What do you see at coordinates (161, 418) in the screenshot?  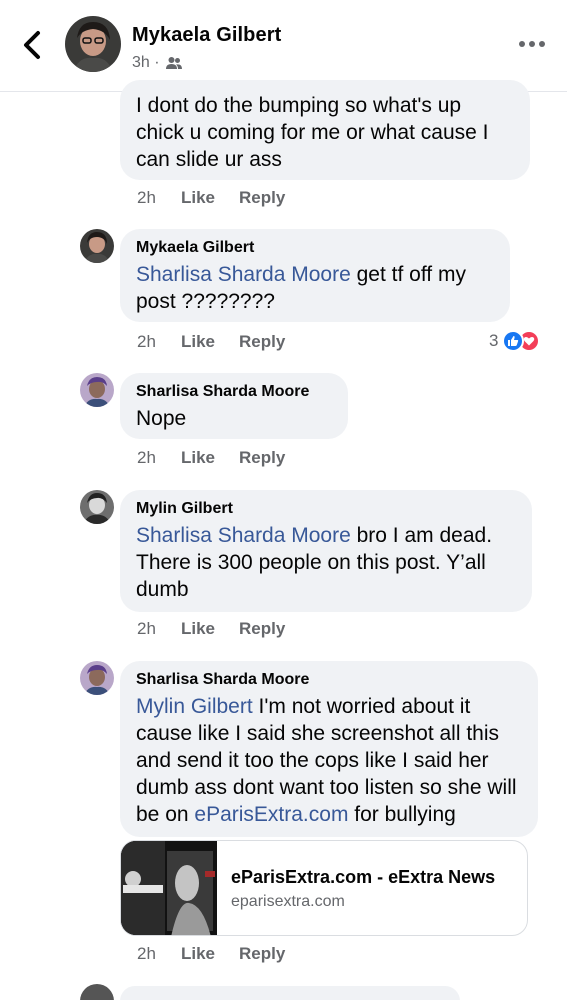 I see `comment-text: Nope` at bounding box center [161, 418].